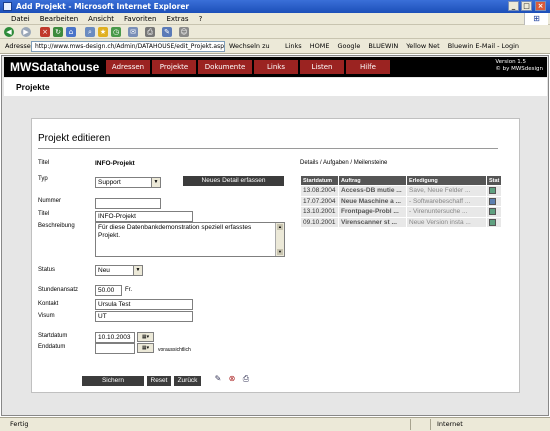  I want to click on stop-icon: ×, so click(45, 32).